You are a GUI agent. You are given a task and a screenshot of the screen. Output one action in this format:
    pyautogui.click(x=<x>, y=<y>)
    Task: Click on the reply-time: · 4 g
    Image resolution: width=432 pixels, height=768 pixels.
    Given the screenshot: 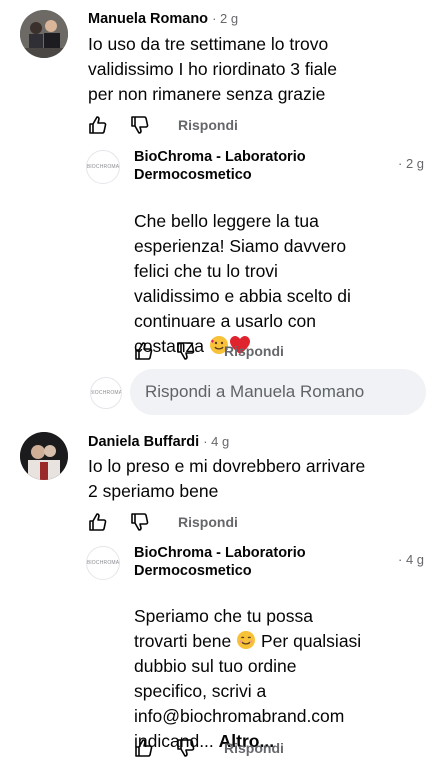 What is the action you would take?
    pyautogui.click(x=411, y=559)
    